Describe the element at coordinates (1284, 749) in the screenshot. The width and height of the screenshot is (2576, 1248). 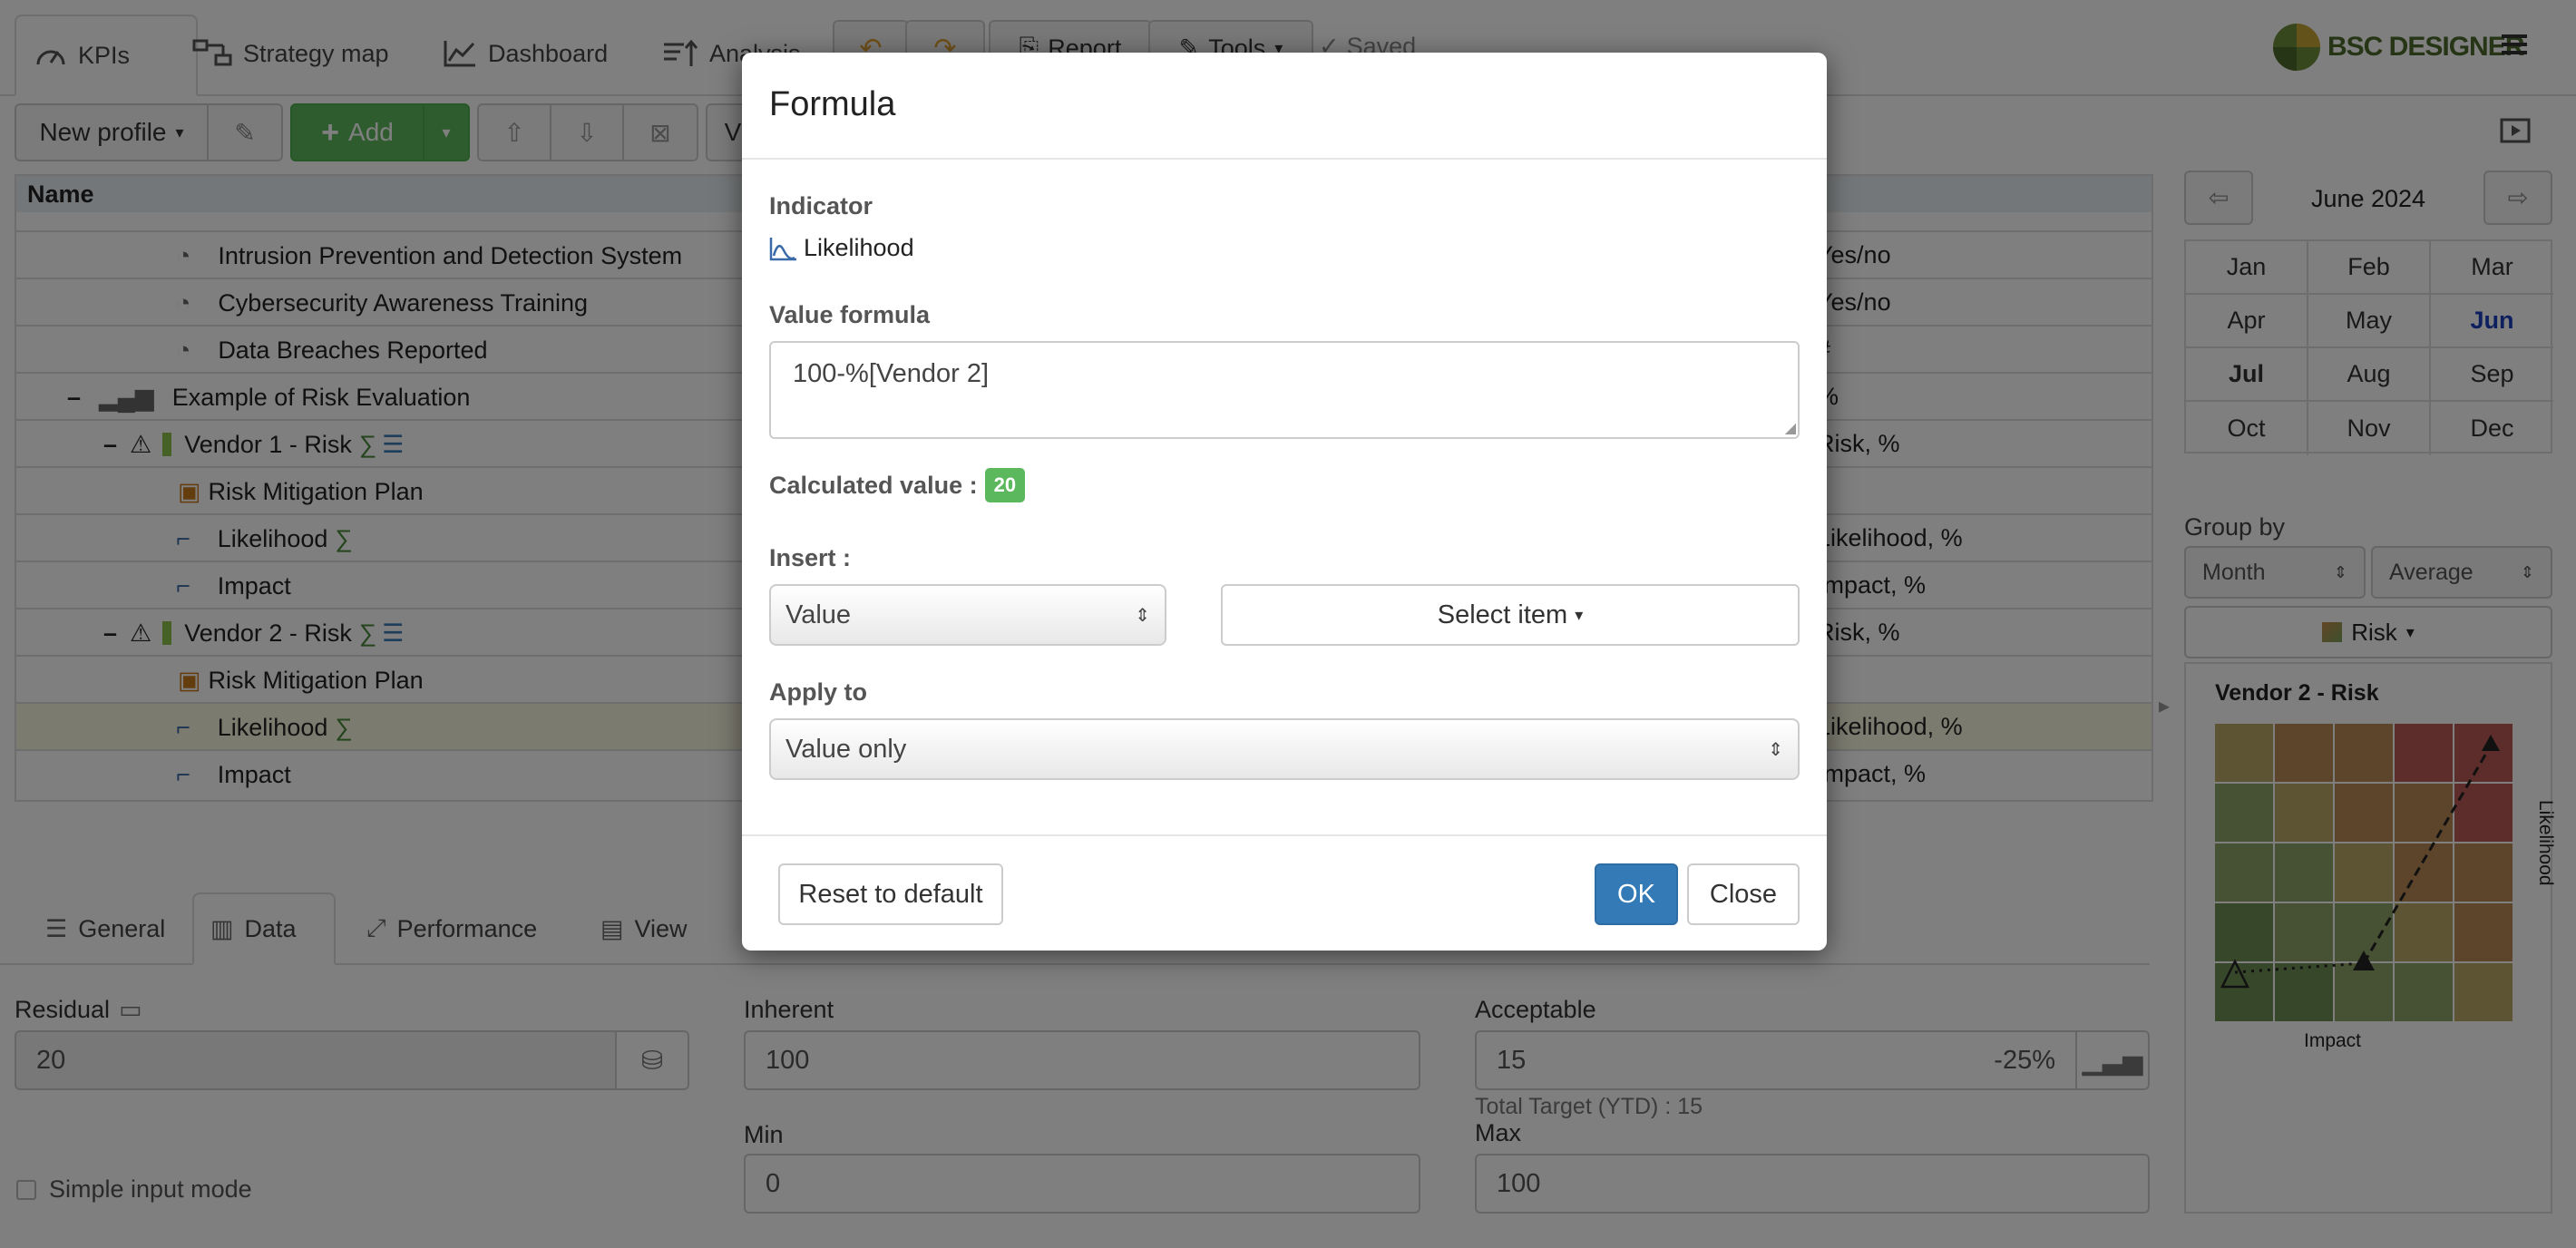
I see `apply-to-select: Value only ⇕` at that location.